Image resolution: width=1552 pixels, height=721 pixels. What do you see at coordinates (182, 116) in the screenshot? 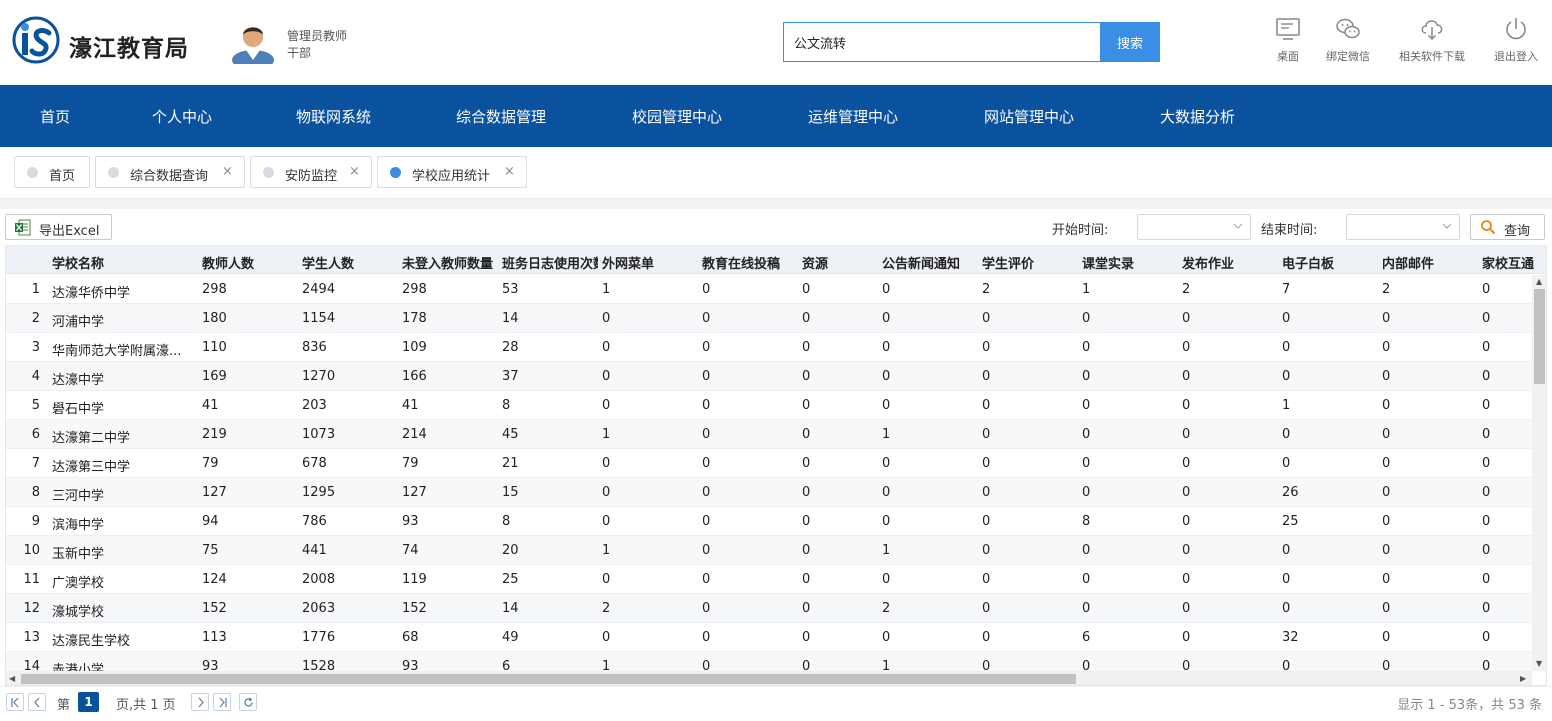
I see `nav-personal-center: 个人中心` at bounding box center [182, 116].